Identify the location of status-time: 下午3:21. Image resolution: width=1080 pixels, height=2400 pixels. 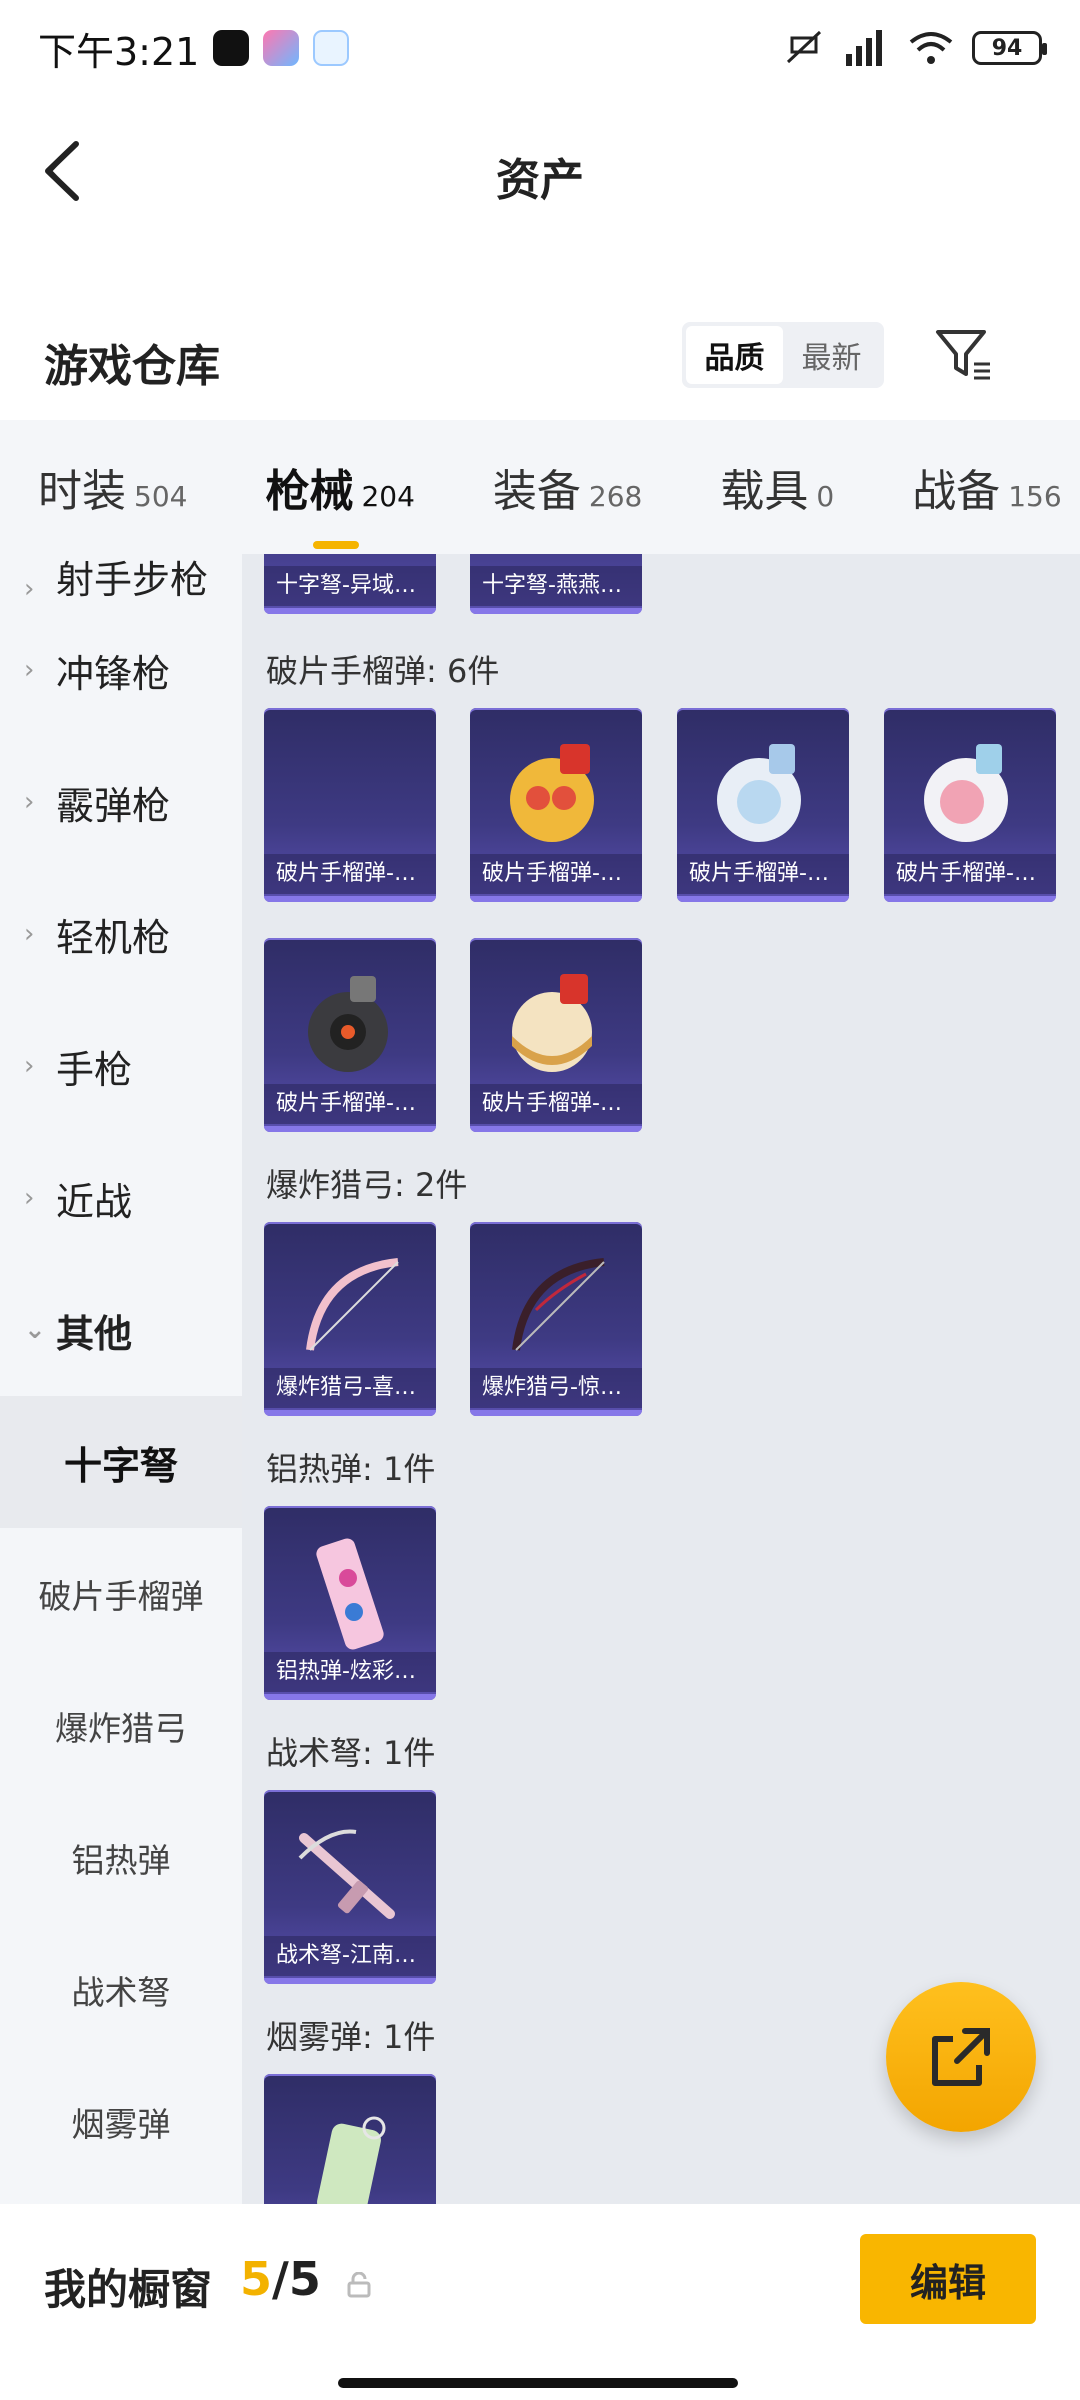
(119, 51).